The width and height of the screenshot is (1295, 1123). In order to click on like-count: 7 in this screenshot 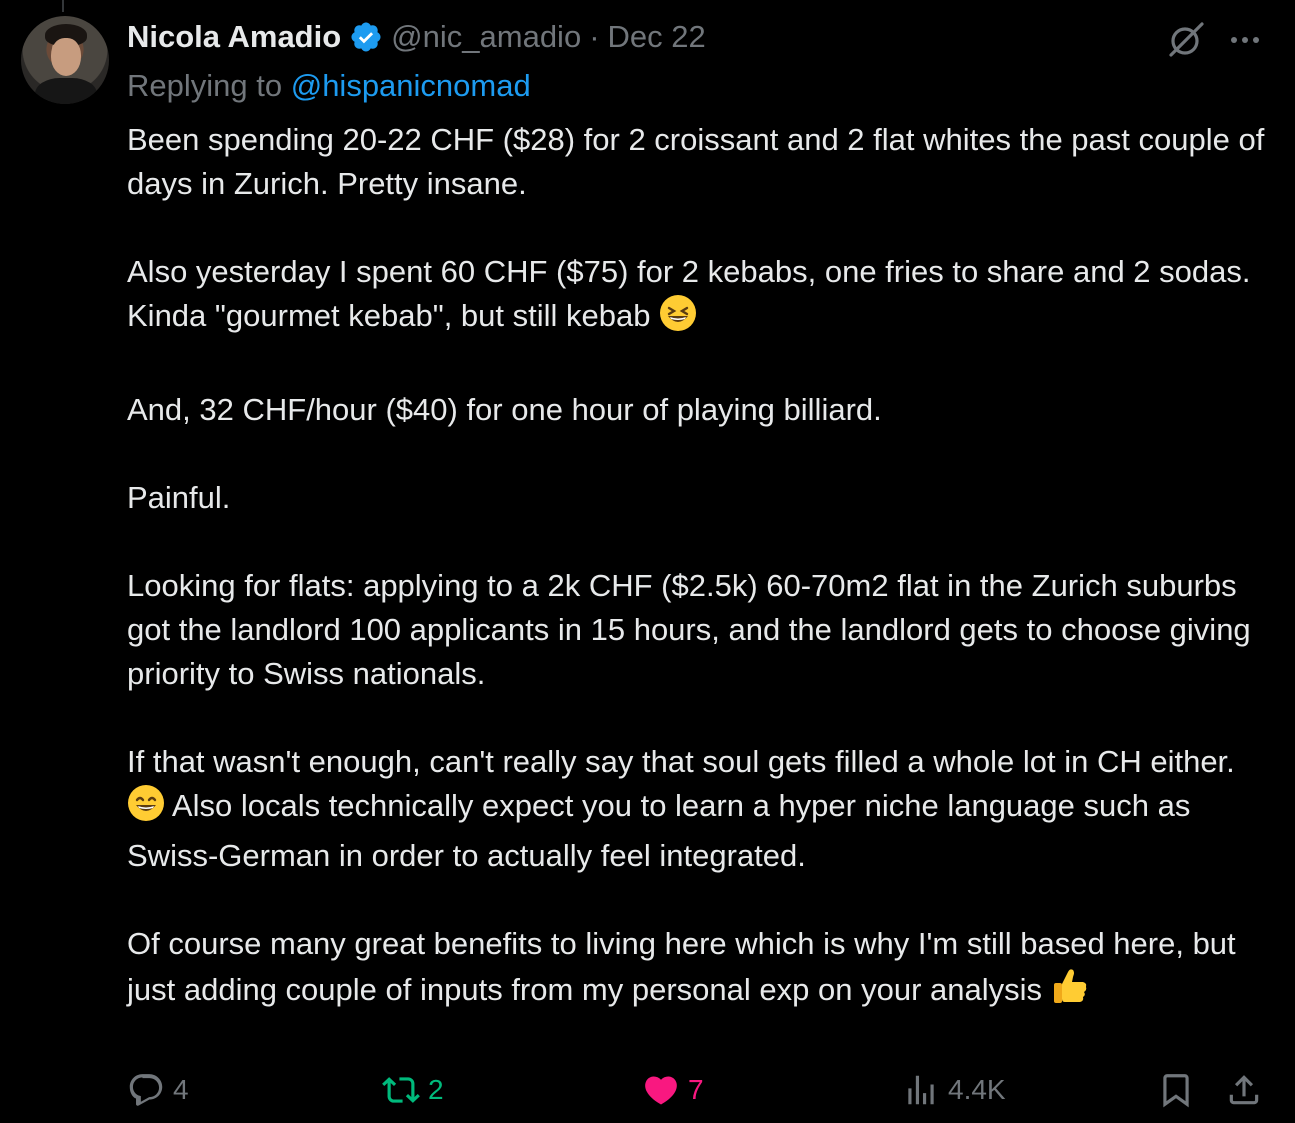, I will do `click(696, 1089)`.